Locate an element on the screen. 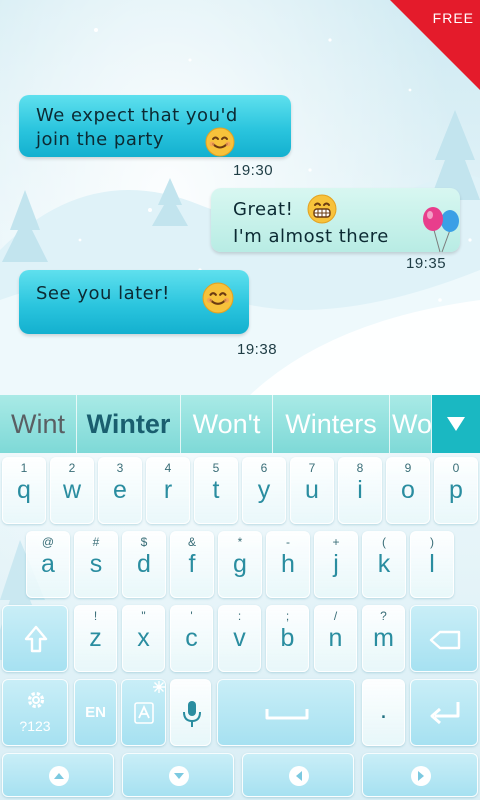 This screenshot has width=480, height=800. cursor-right-key is located at coordinates (420, 775).